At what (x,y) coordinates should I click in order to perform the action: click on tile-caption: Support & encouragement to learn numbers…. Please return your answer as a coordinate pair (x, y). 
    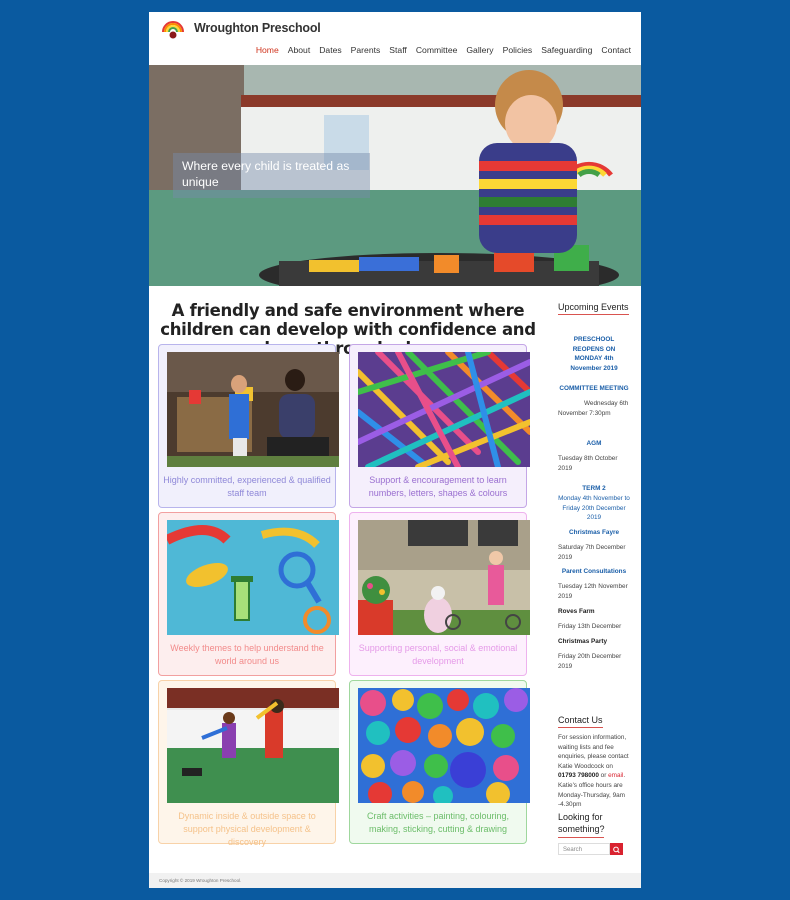
    Looking at the image, I should click on (438, 486).